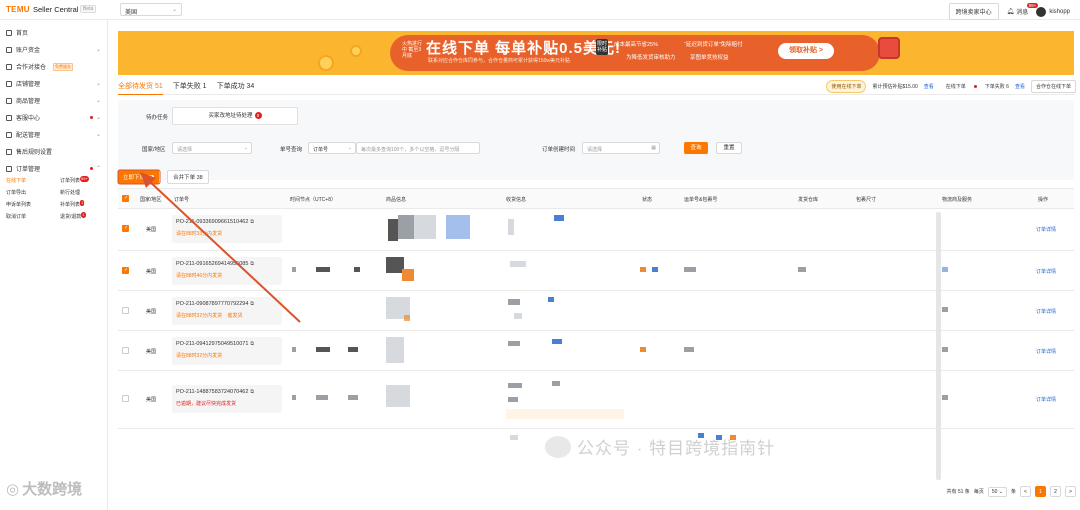 The width and height of the screenshot is (1080, 510). Describe the element at coordinates (235, 316) in the screenshot. I see `urge-ship-link: 催发货` at that location.